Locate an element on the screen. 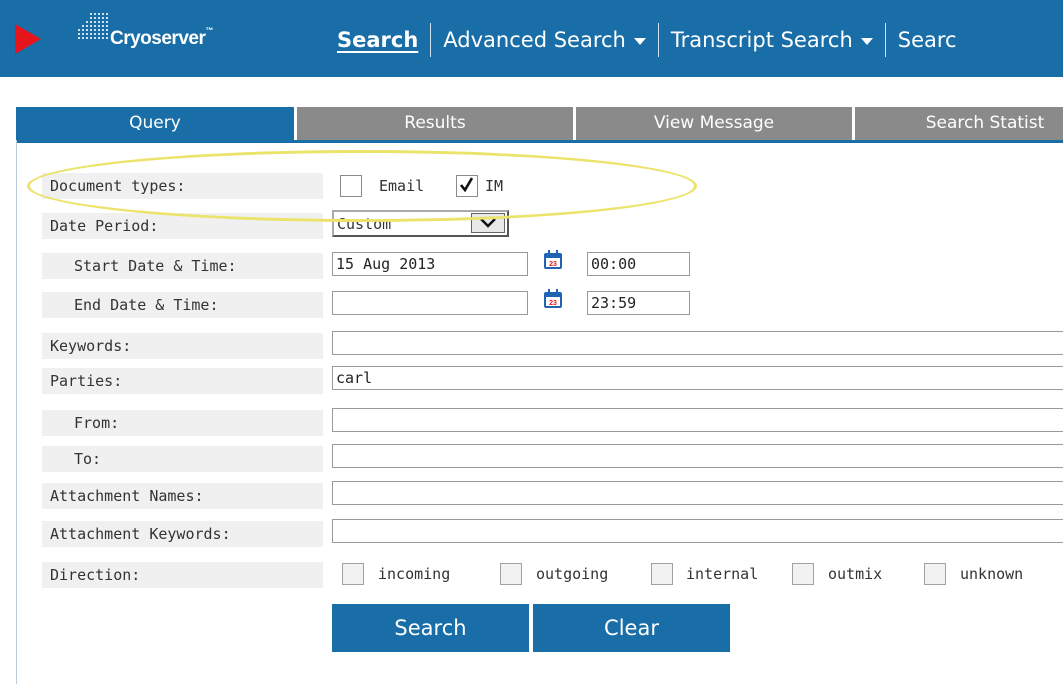 The image size is (1063, 684). nav-transcript-search: Transcript Search is located at coordinates (772, 40).